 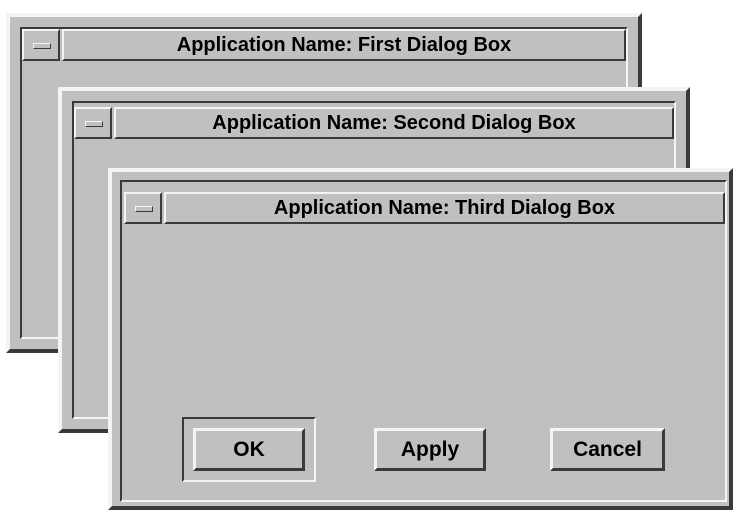 I want to click on apply-button: Apply, so click(x=430, y=449).